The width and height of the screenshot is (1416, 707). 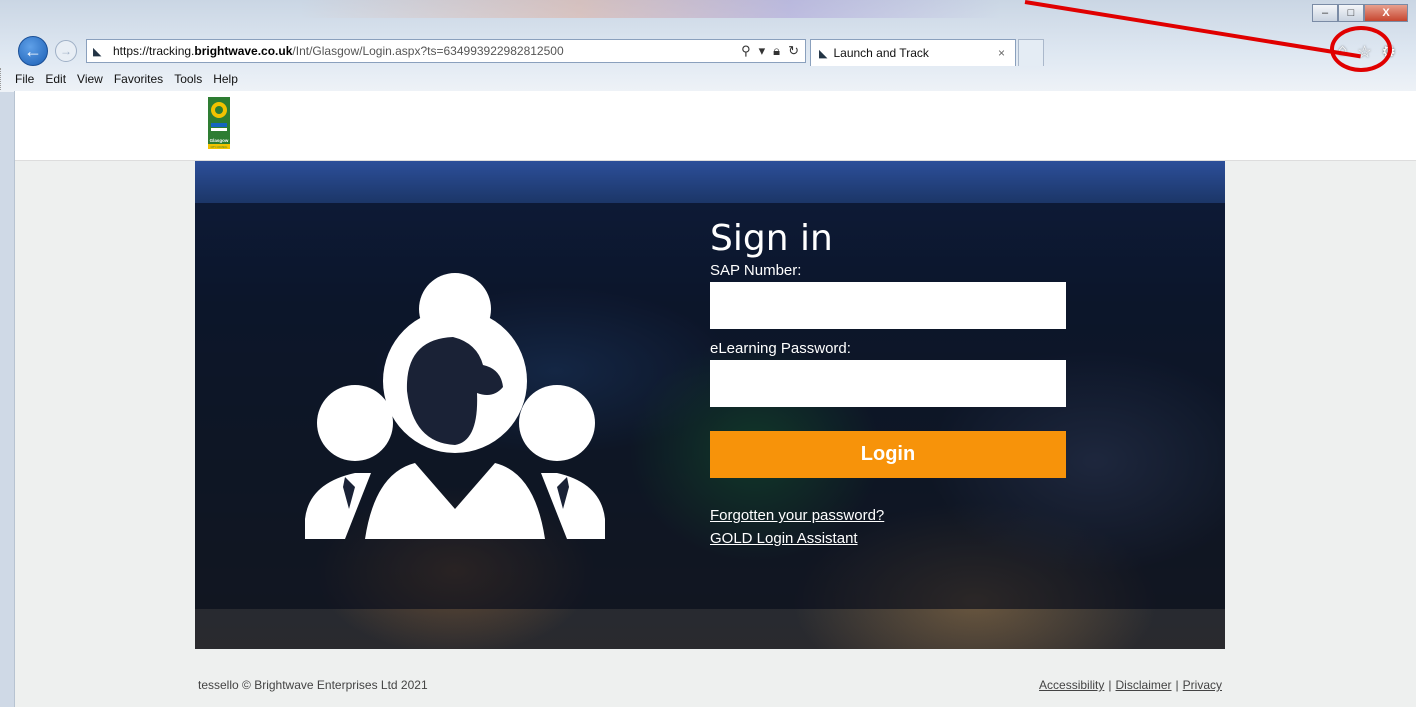 What do you see at coordinates (1351, 13) in the screenshot?
I see `maximize-button: □` at bounding box center [1351, 13].